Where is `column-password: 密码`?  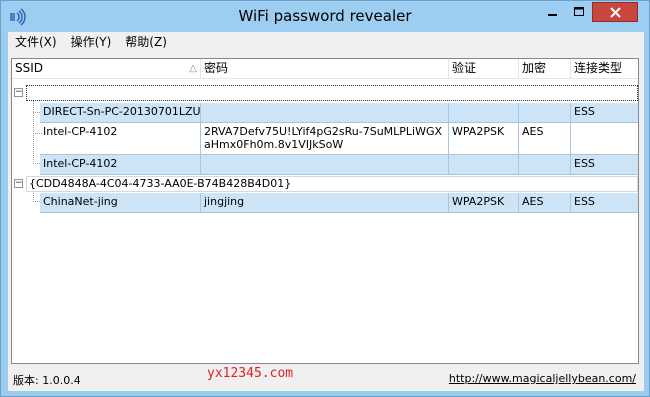 column-password: 密码 is located at coordinates (325, 69).